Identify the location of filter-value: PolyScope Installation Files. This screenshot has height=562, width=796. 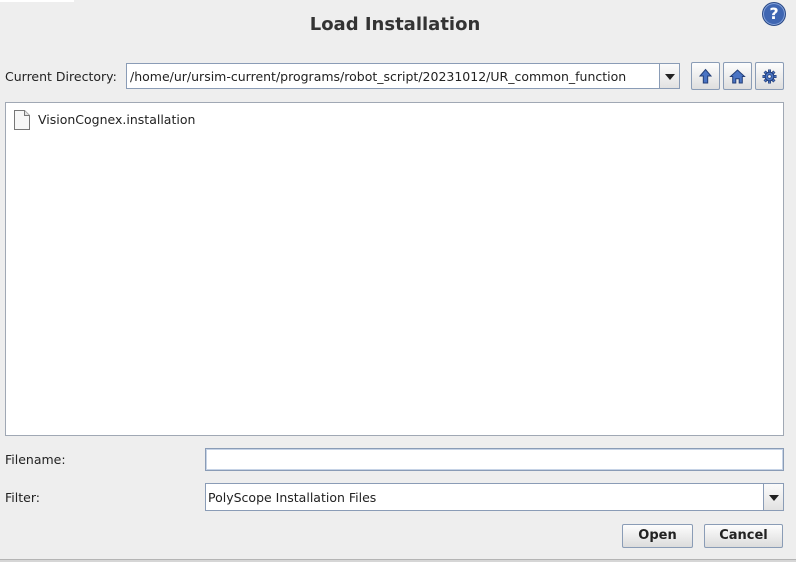
(292, 497).